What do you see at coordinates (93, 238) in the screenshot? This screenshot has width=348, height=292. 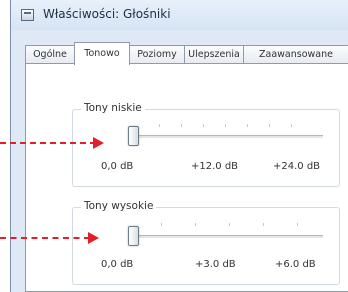 I see `treble-pointer-arrowhead` at bounding box center [93, 238].